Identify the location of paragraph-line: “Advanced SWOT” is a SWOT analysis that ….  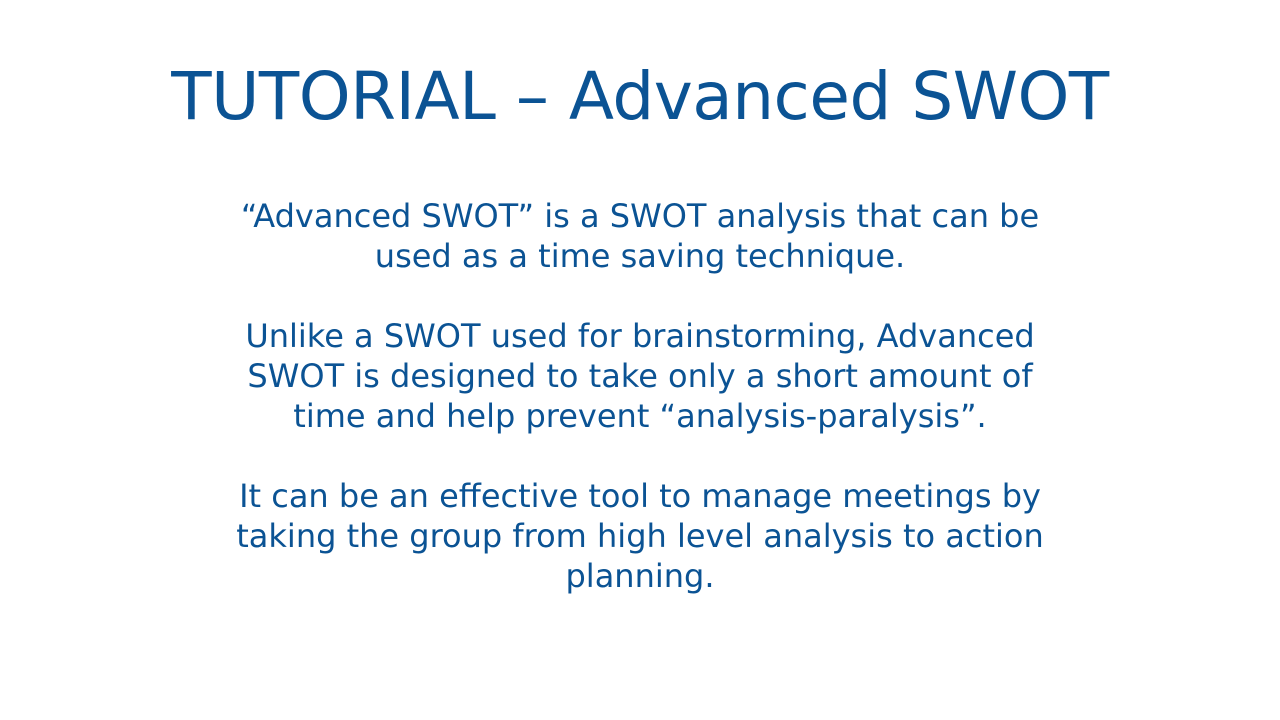
(640, 216).